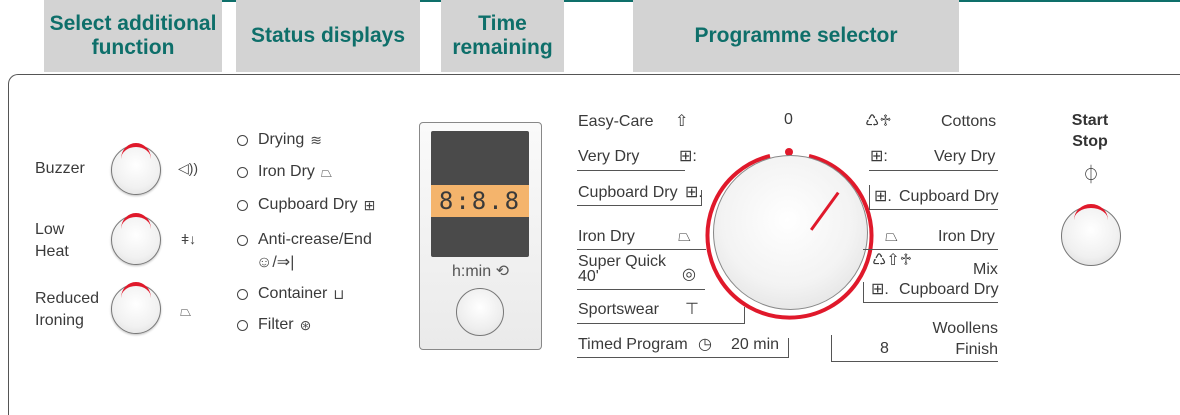 The height and width of the screenshot is (415, 1180). What do you see at coordinates (189, 239) in the screenshot?
I see `thermometer-icon: ǂ↓` at bounding box center [189, 239].